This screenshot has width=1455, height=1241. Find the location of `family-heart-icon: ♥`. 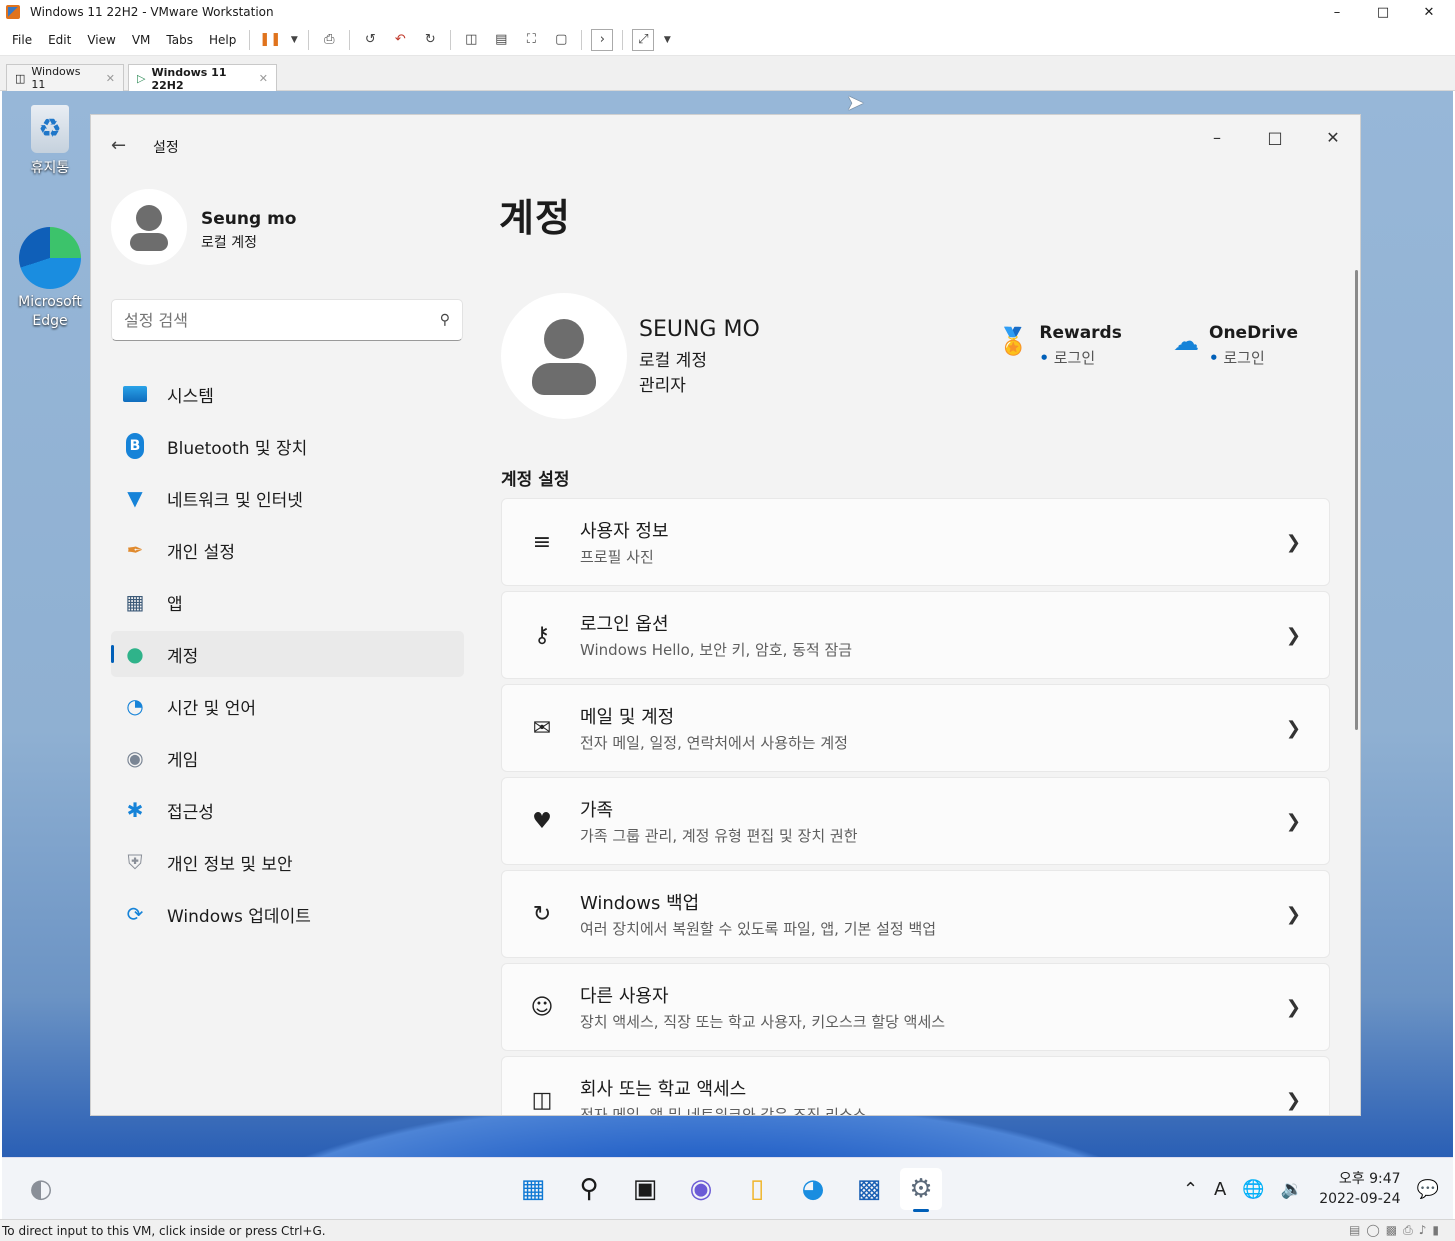

family-heart-icon: ♥ is located at coordinates (542, 821).